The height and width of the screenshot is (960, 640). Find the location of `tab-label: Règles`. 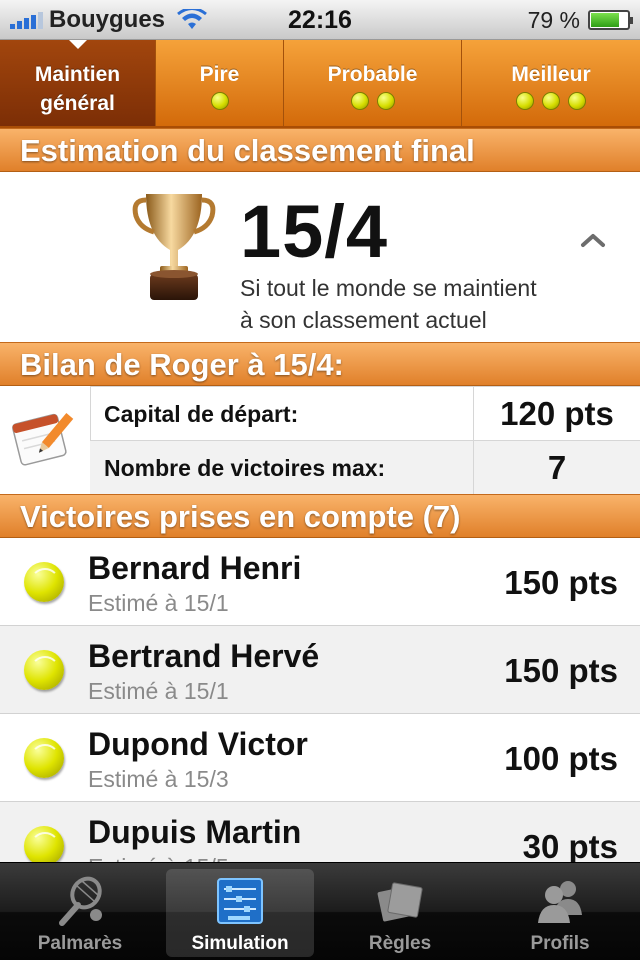

tab-label: Règles is located at coordinates (400, 943).